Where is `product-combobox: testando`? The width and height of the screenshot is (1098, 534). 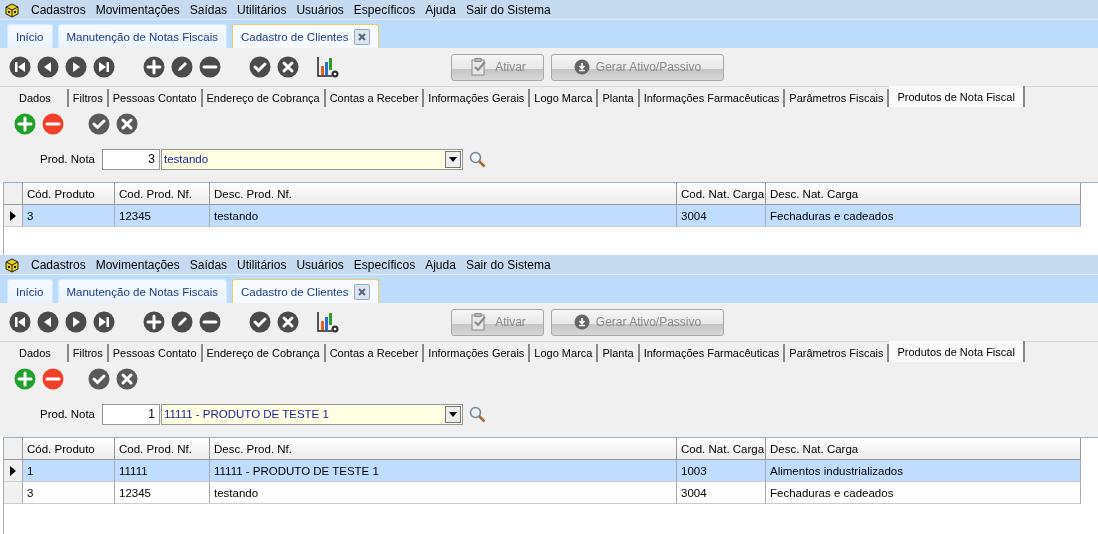
product-combobox: testando is located at coordinates (312, 159).